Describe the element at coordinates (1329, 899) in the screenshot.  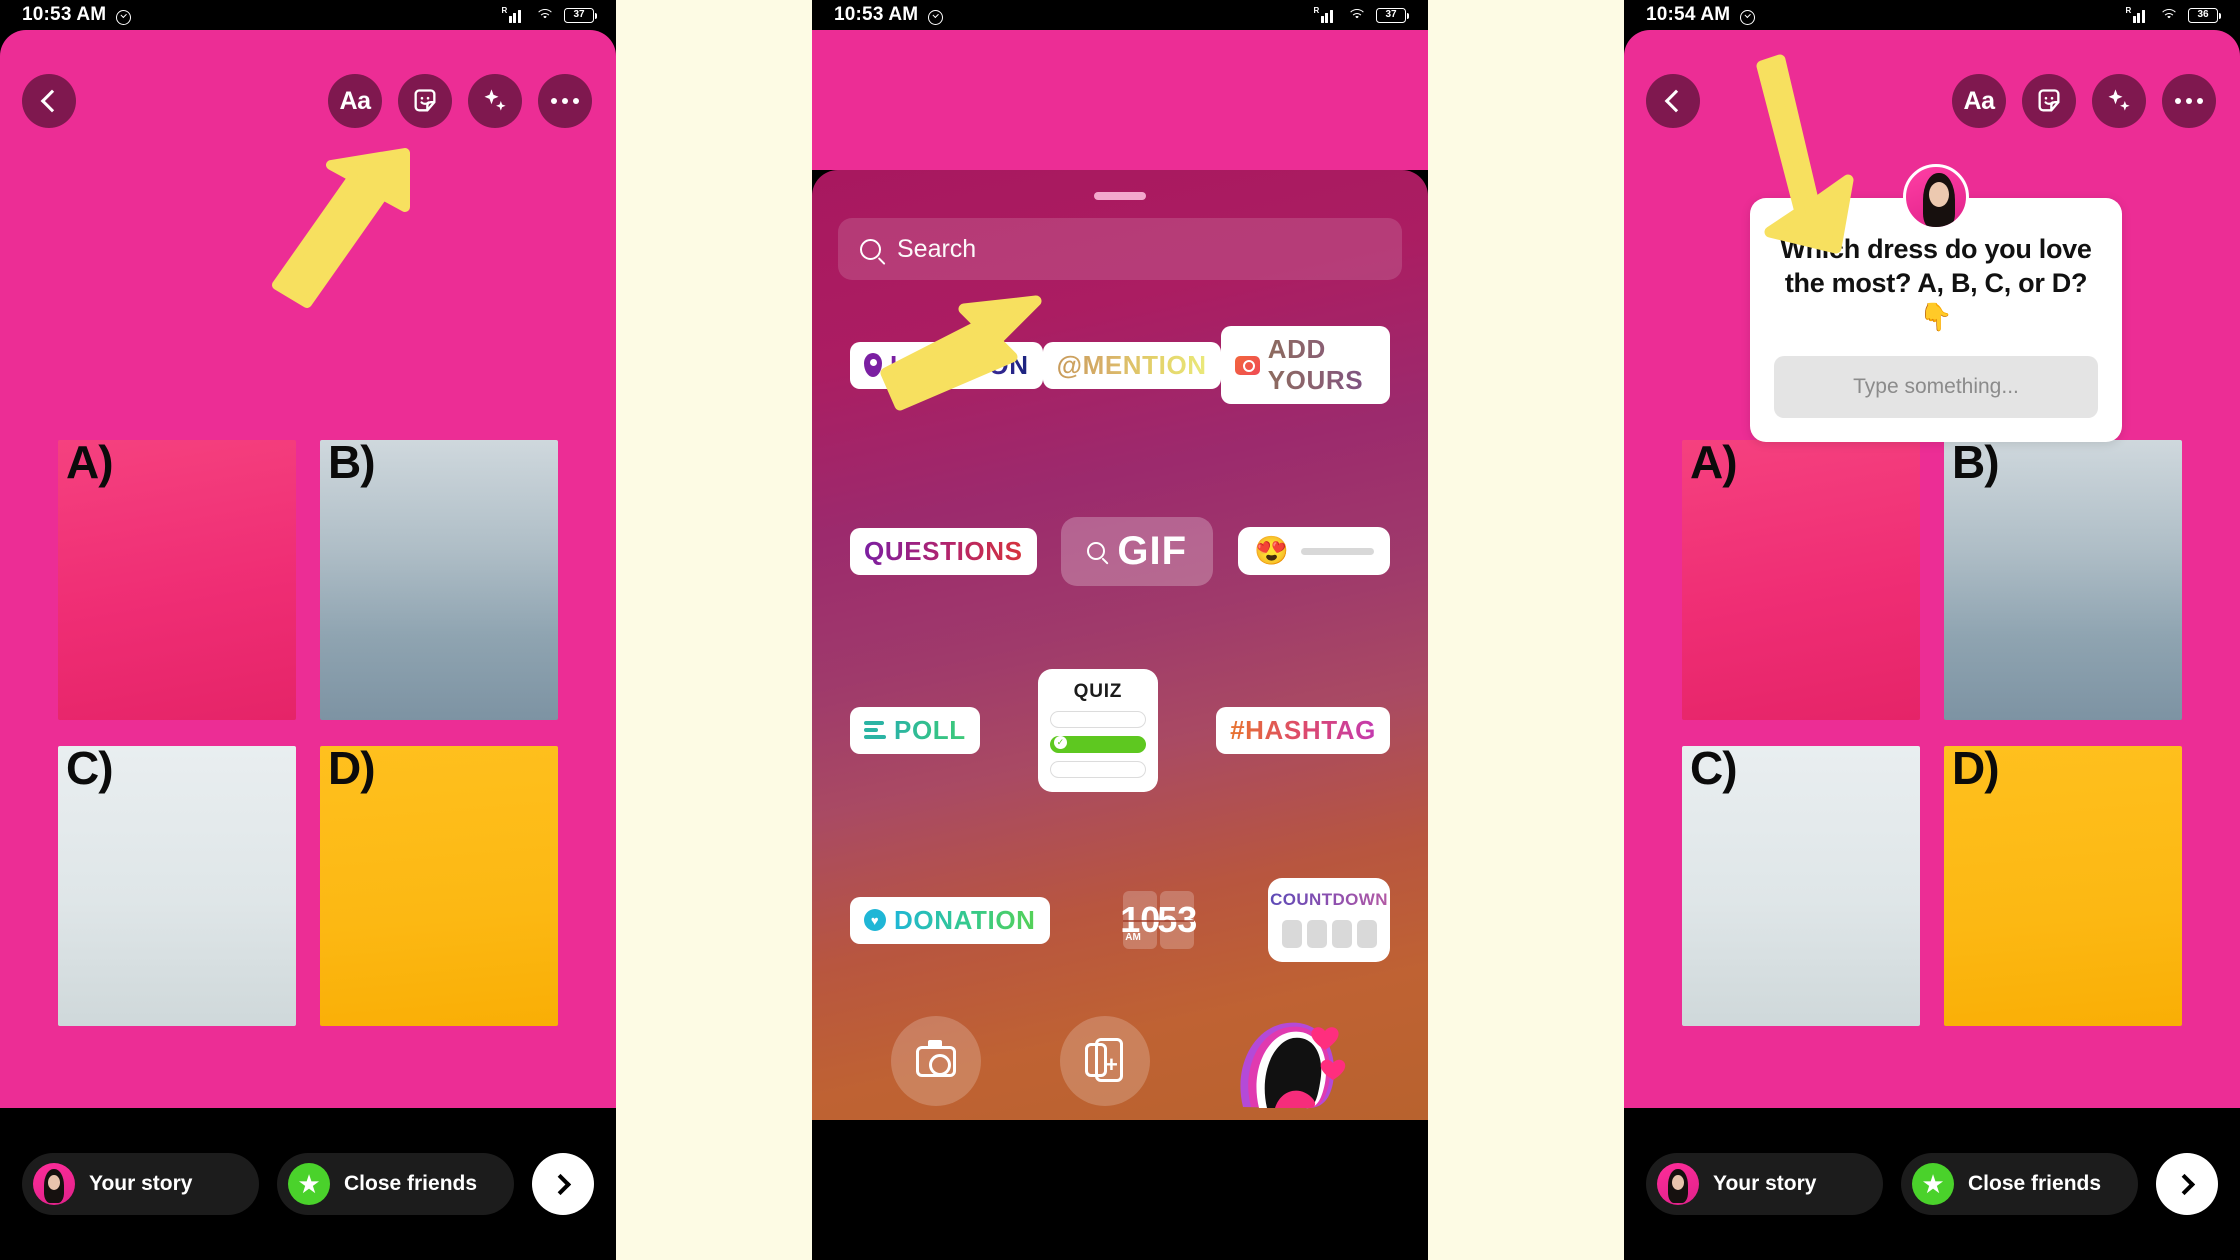
I see `countdown-label: COUNTDOWN` at that location.